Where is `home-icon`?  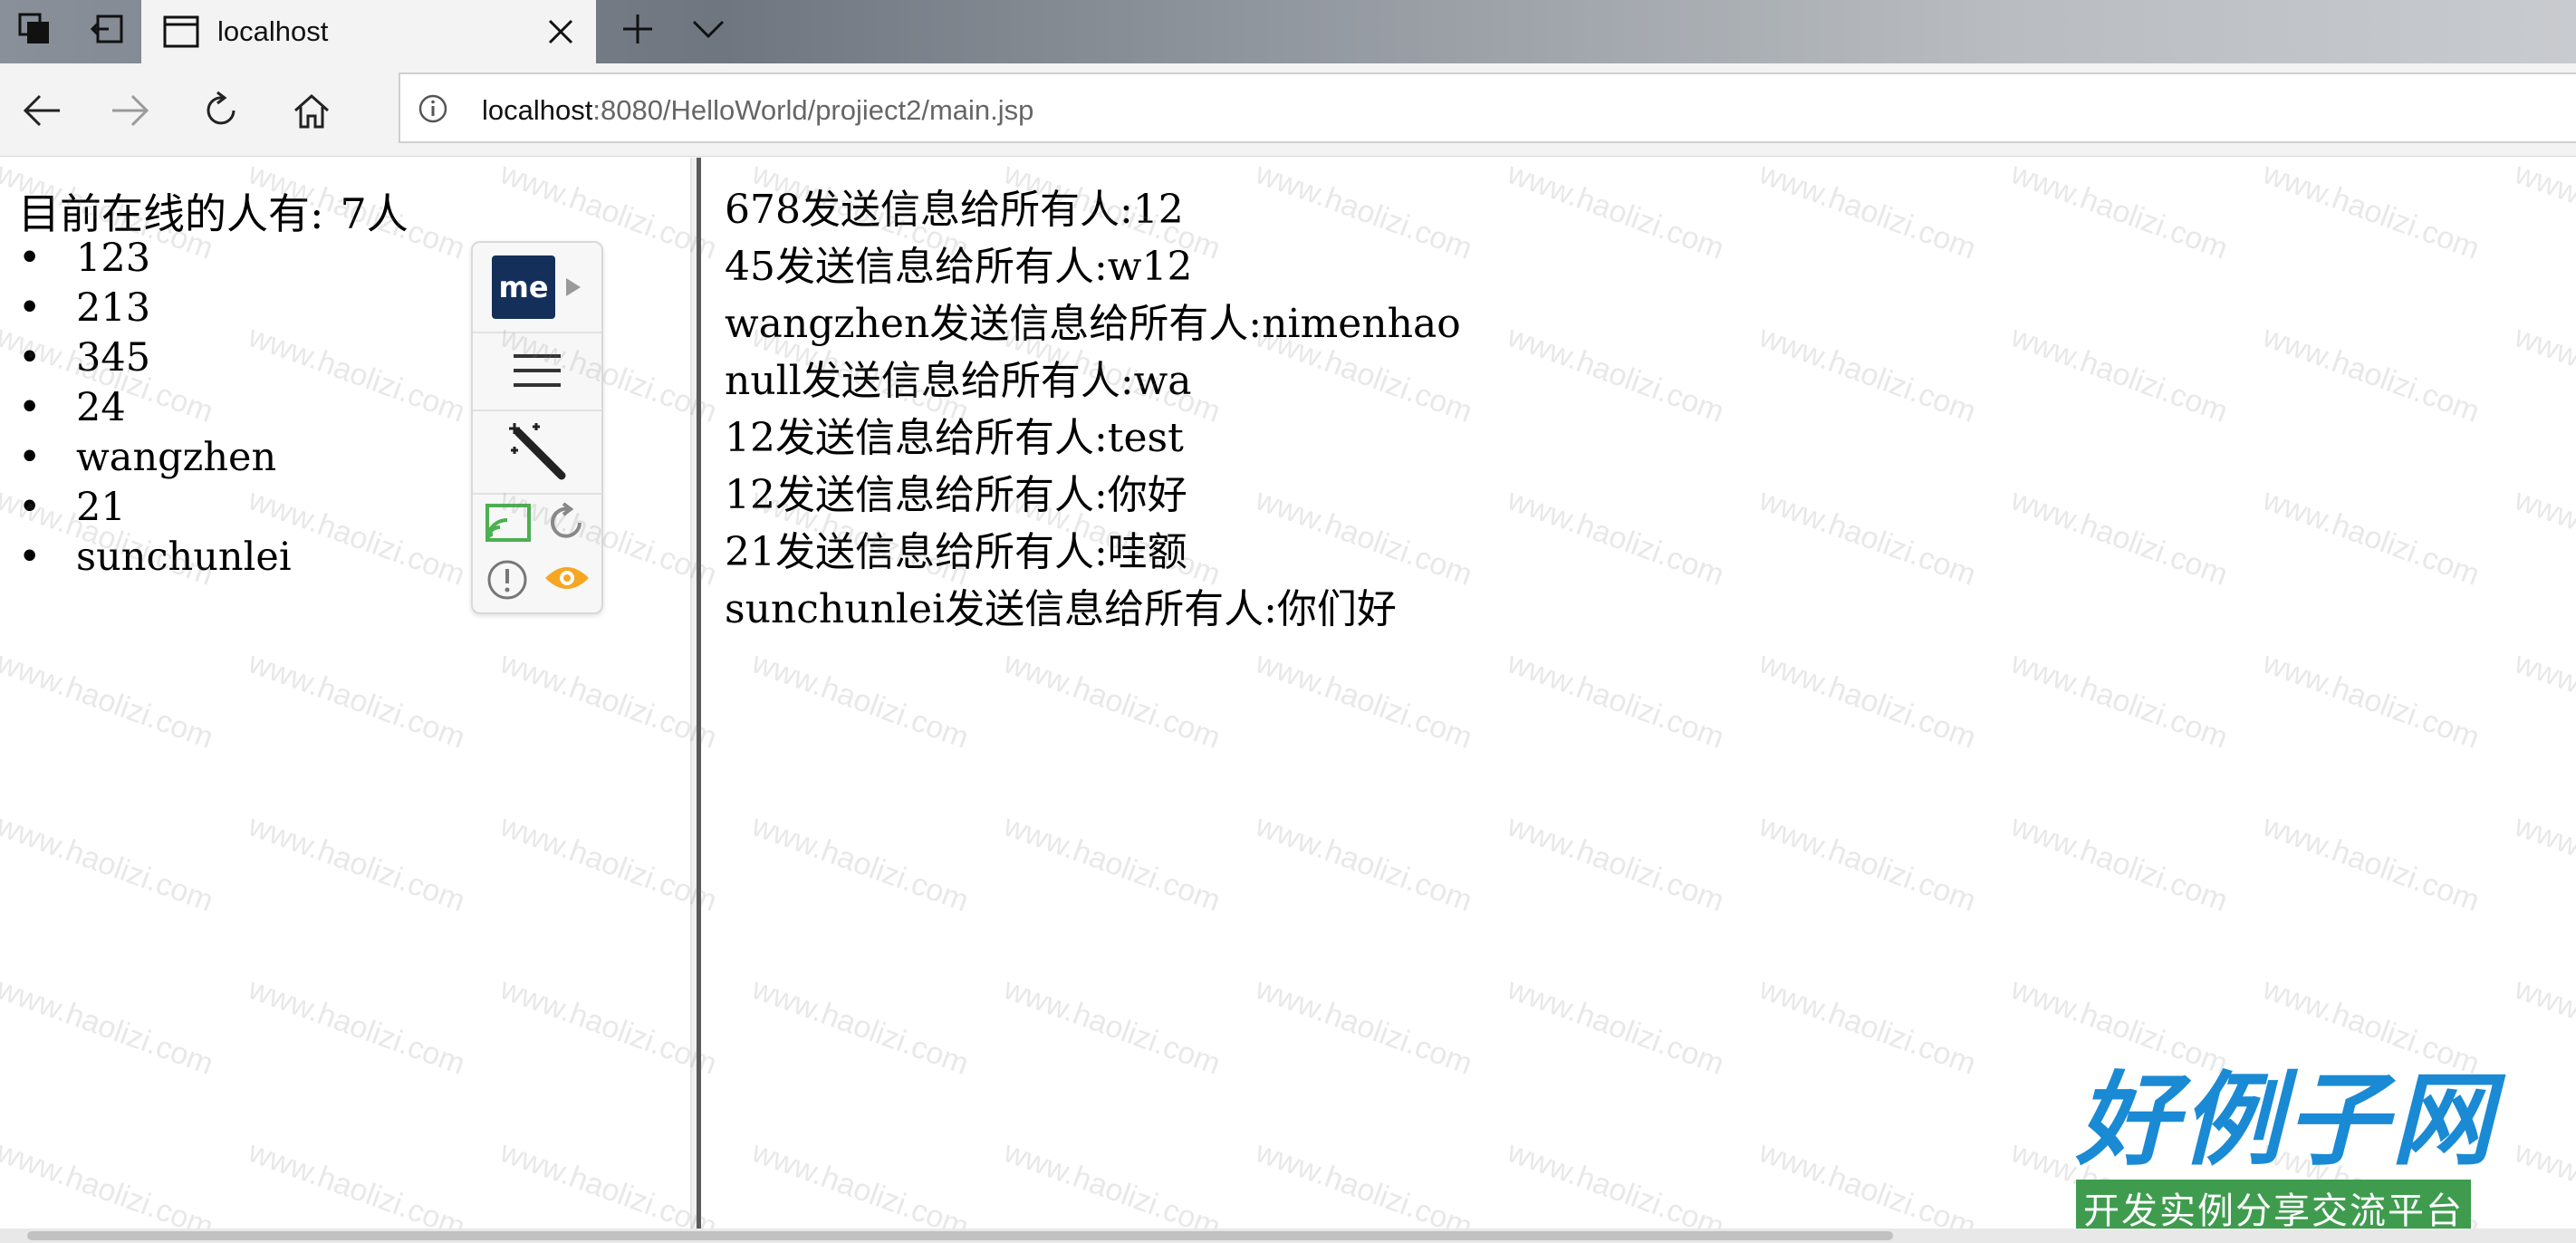 home-icon is located at coordinates (311, 111).